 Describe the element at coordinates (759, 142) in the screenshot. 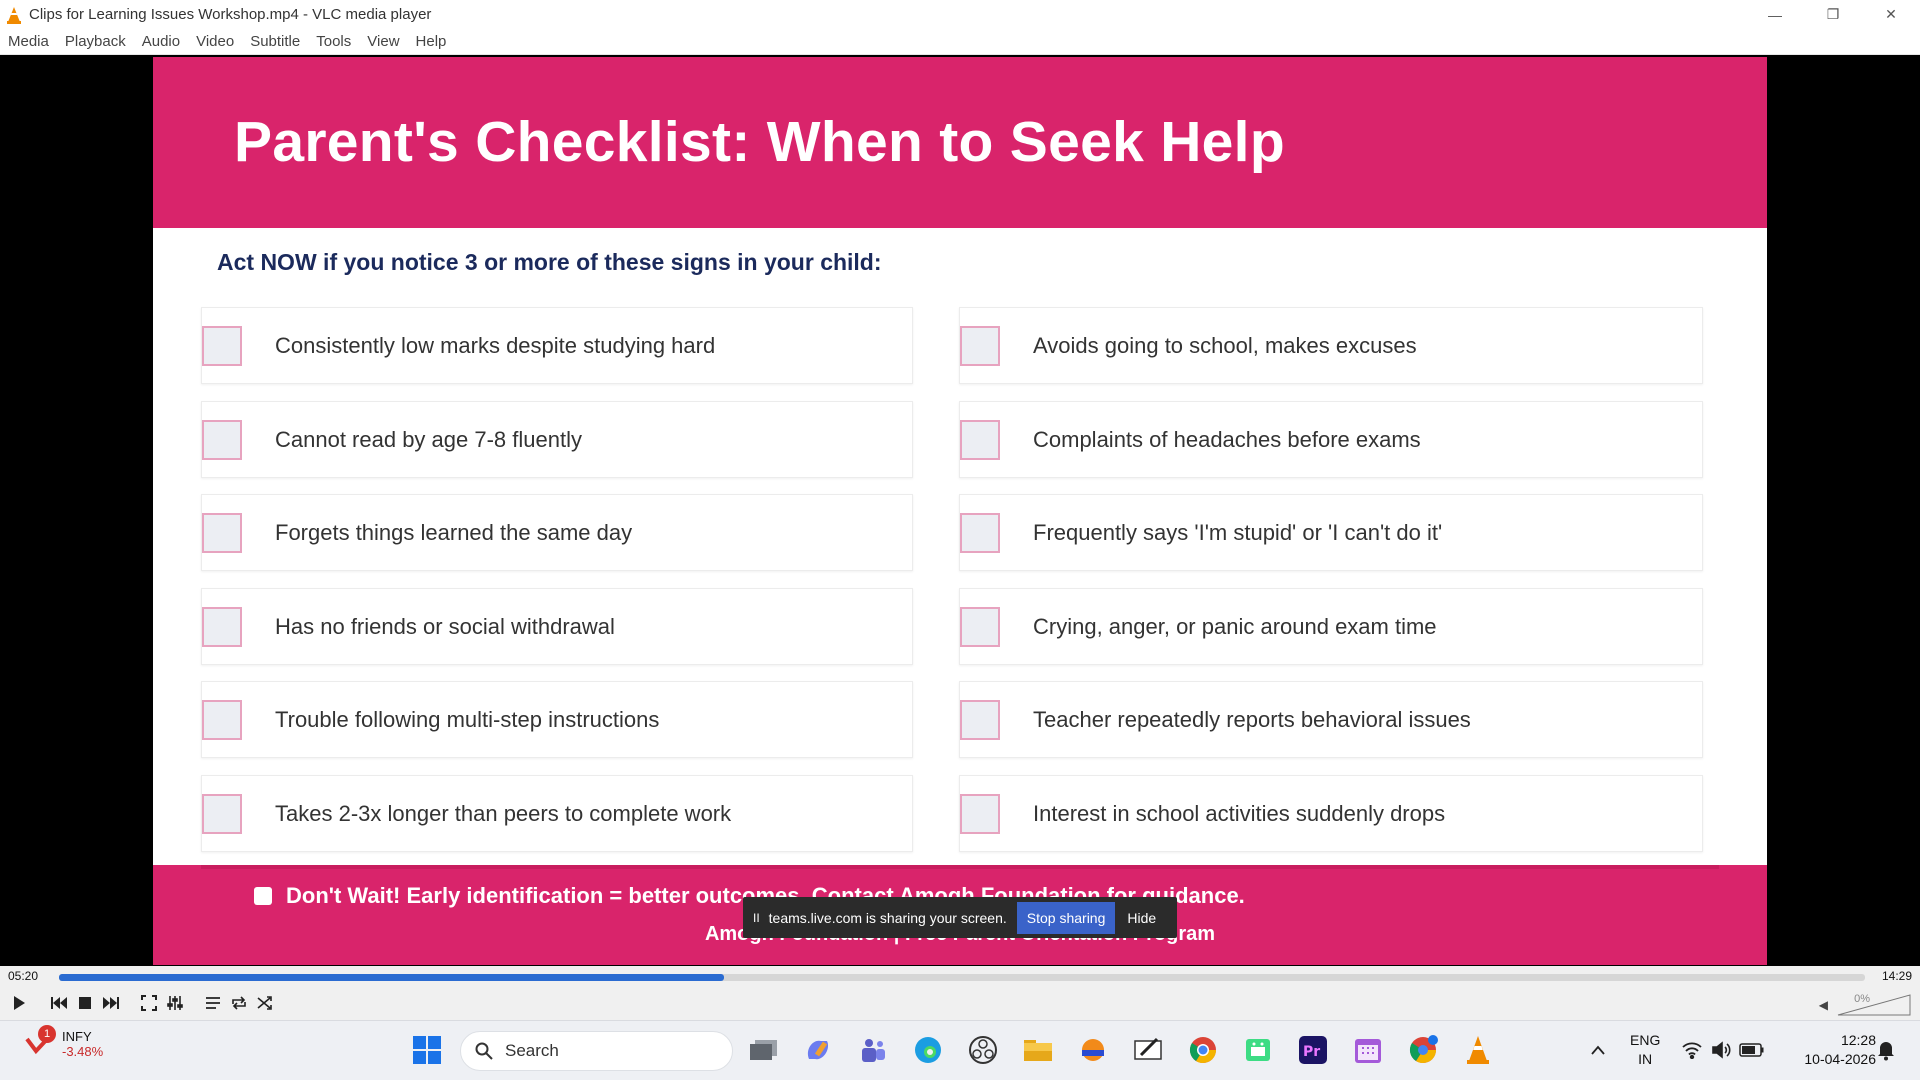

I see `slide-title: Parent's Checklist: When to Seek Help` at that location.